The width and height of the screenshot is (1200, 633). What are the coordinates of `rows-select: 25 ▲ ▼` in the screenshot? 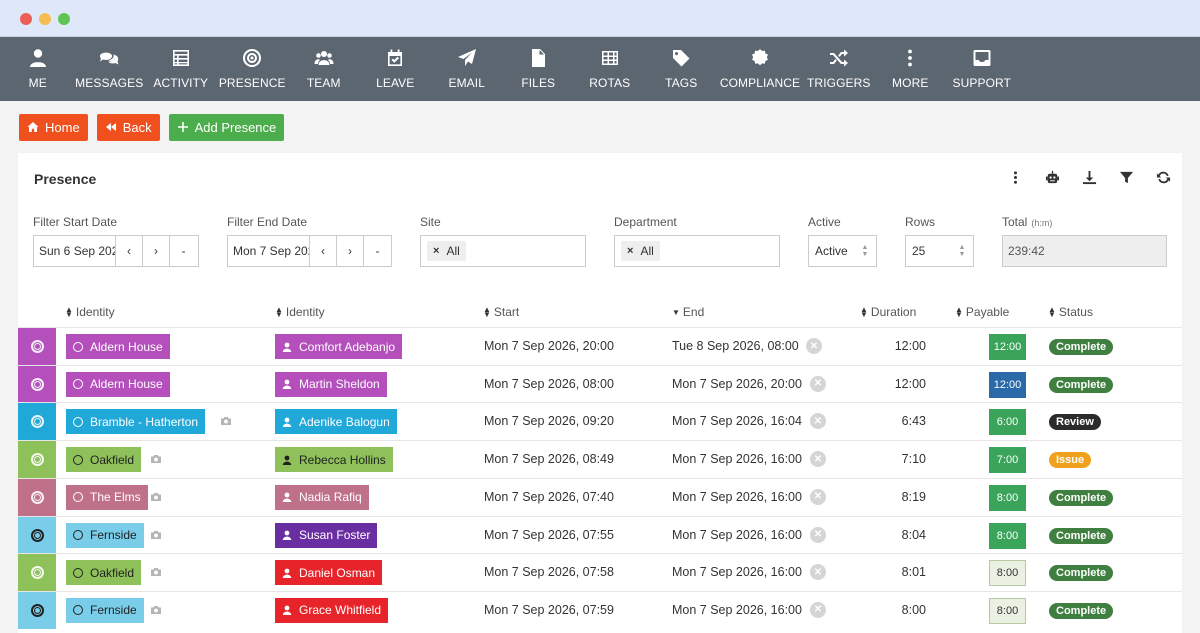 It's located at (939, 251).